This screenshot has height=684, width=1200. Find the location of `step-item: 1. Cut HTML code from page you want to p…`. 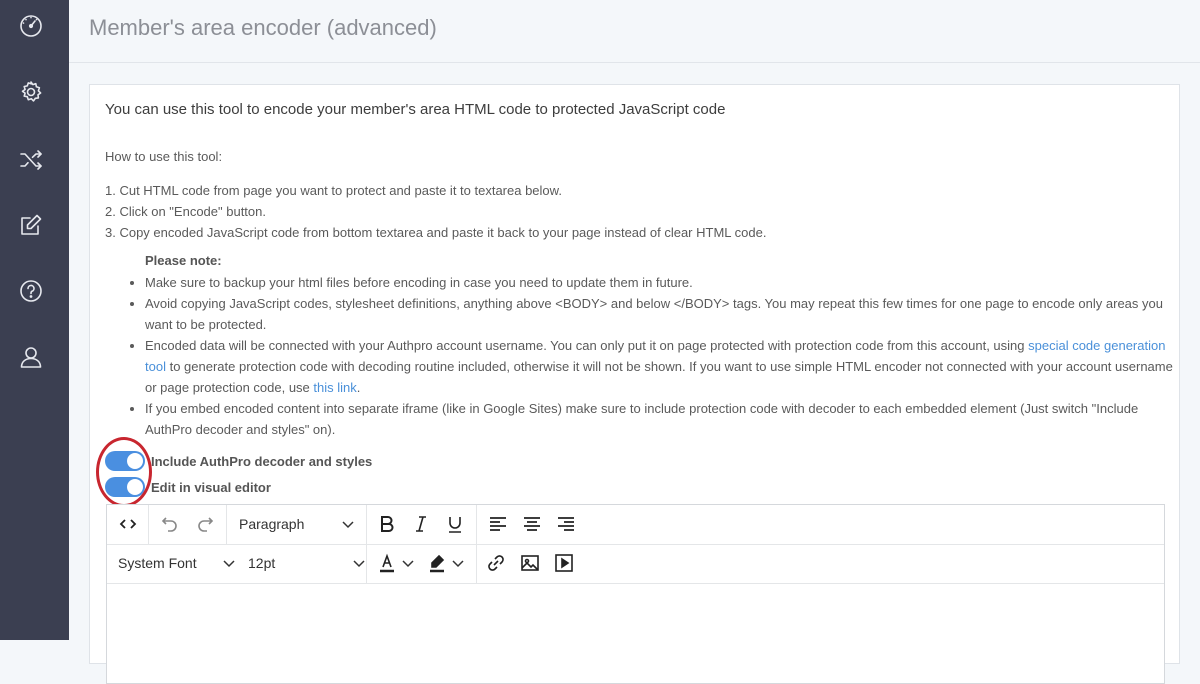

step-item: 1. Cut HTML code from page you want to p… is located at coordinates (333, 190).